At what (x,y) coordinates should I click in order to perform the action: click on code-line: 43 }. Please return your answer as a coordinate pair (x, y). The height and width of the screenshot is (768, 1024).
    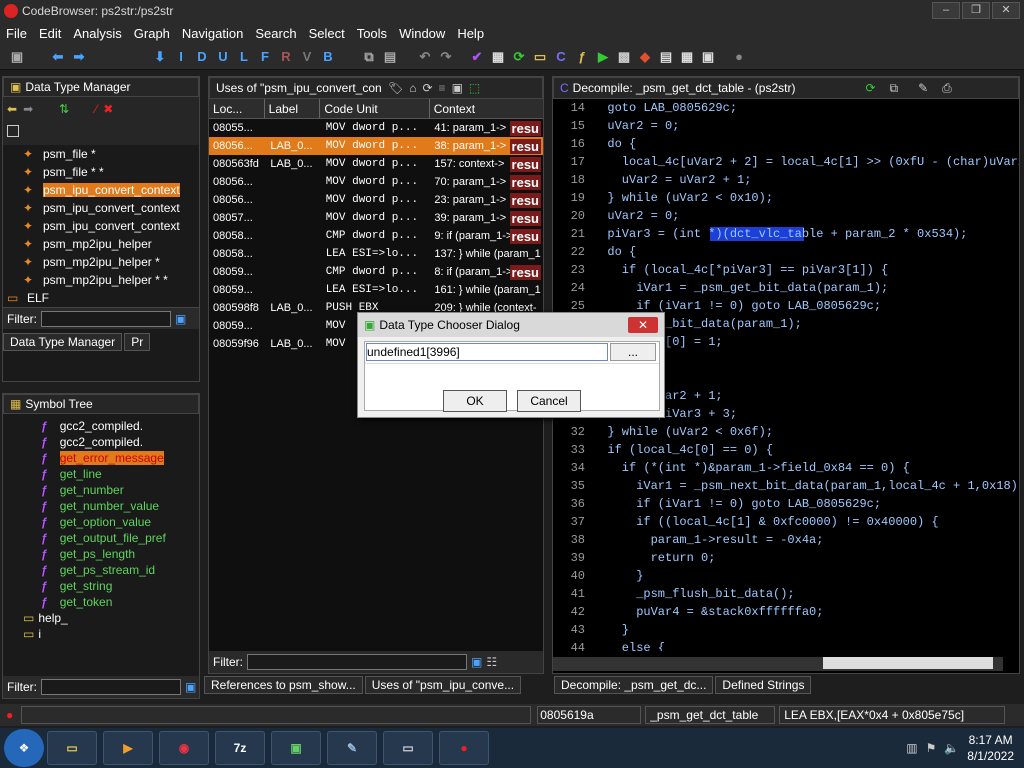
    Looking at the image, I should click on (787, 630).